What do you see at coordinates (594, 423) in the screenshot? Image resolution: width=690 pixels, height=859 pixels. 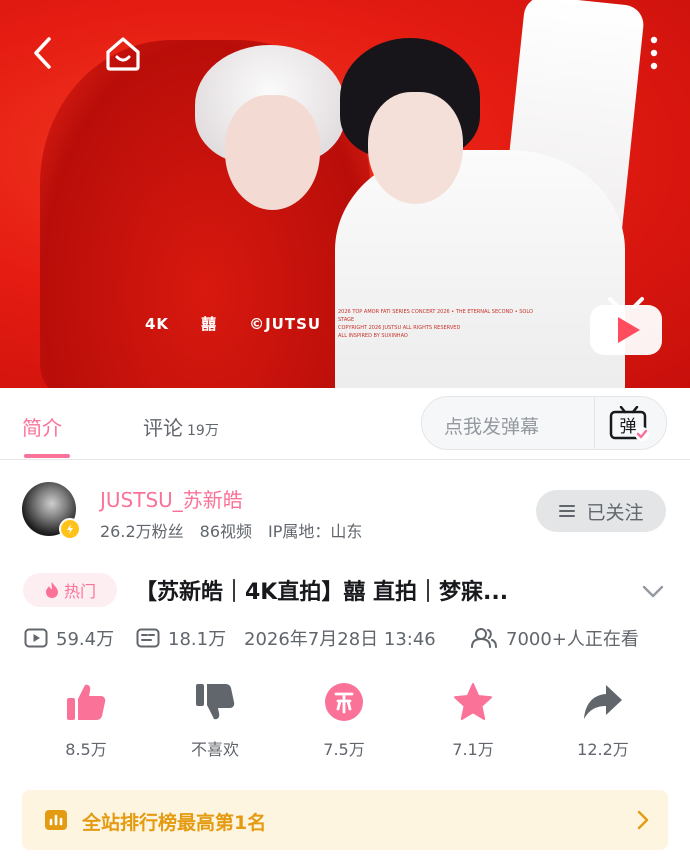 I see `danmaku-divider` at bounding box center [594, 423].